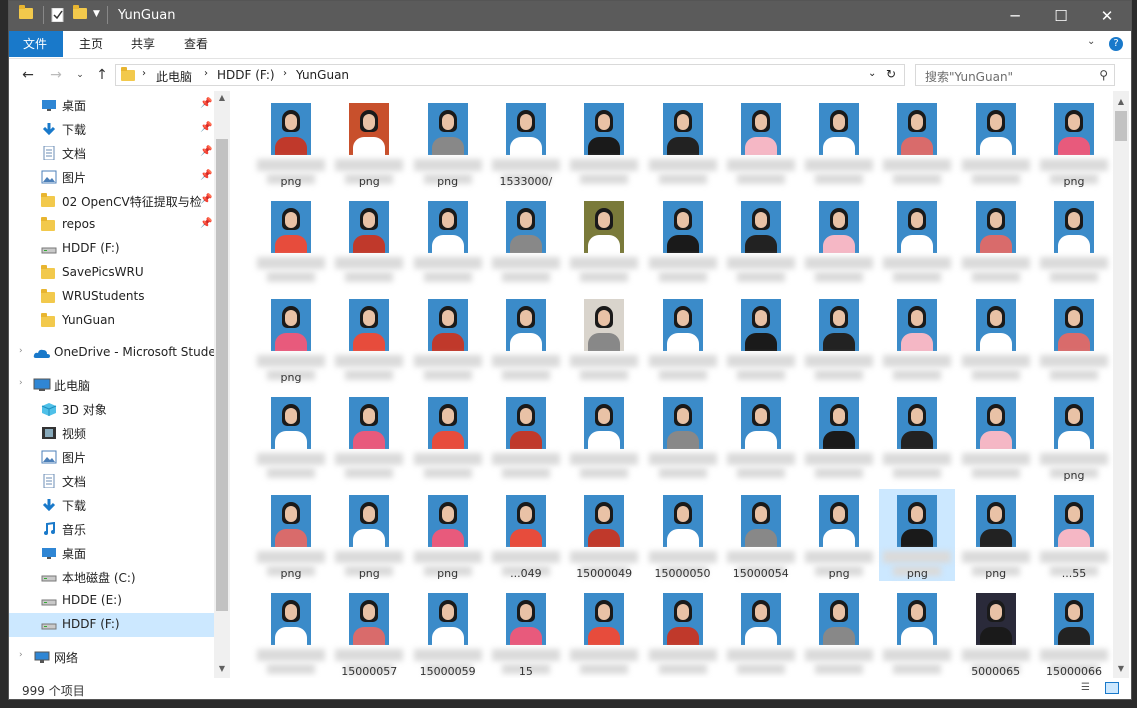  What do you see at coordinates (891, 74) in the screenshot?
I see `refresh-icon: ↻` at bounding box center [891, 74].